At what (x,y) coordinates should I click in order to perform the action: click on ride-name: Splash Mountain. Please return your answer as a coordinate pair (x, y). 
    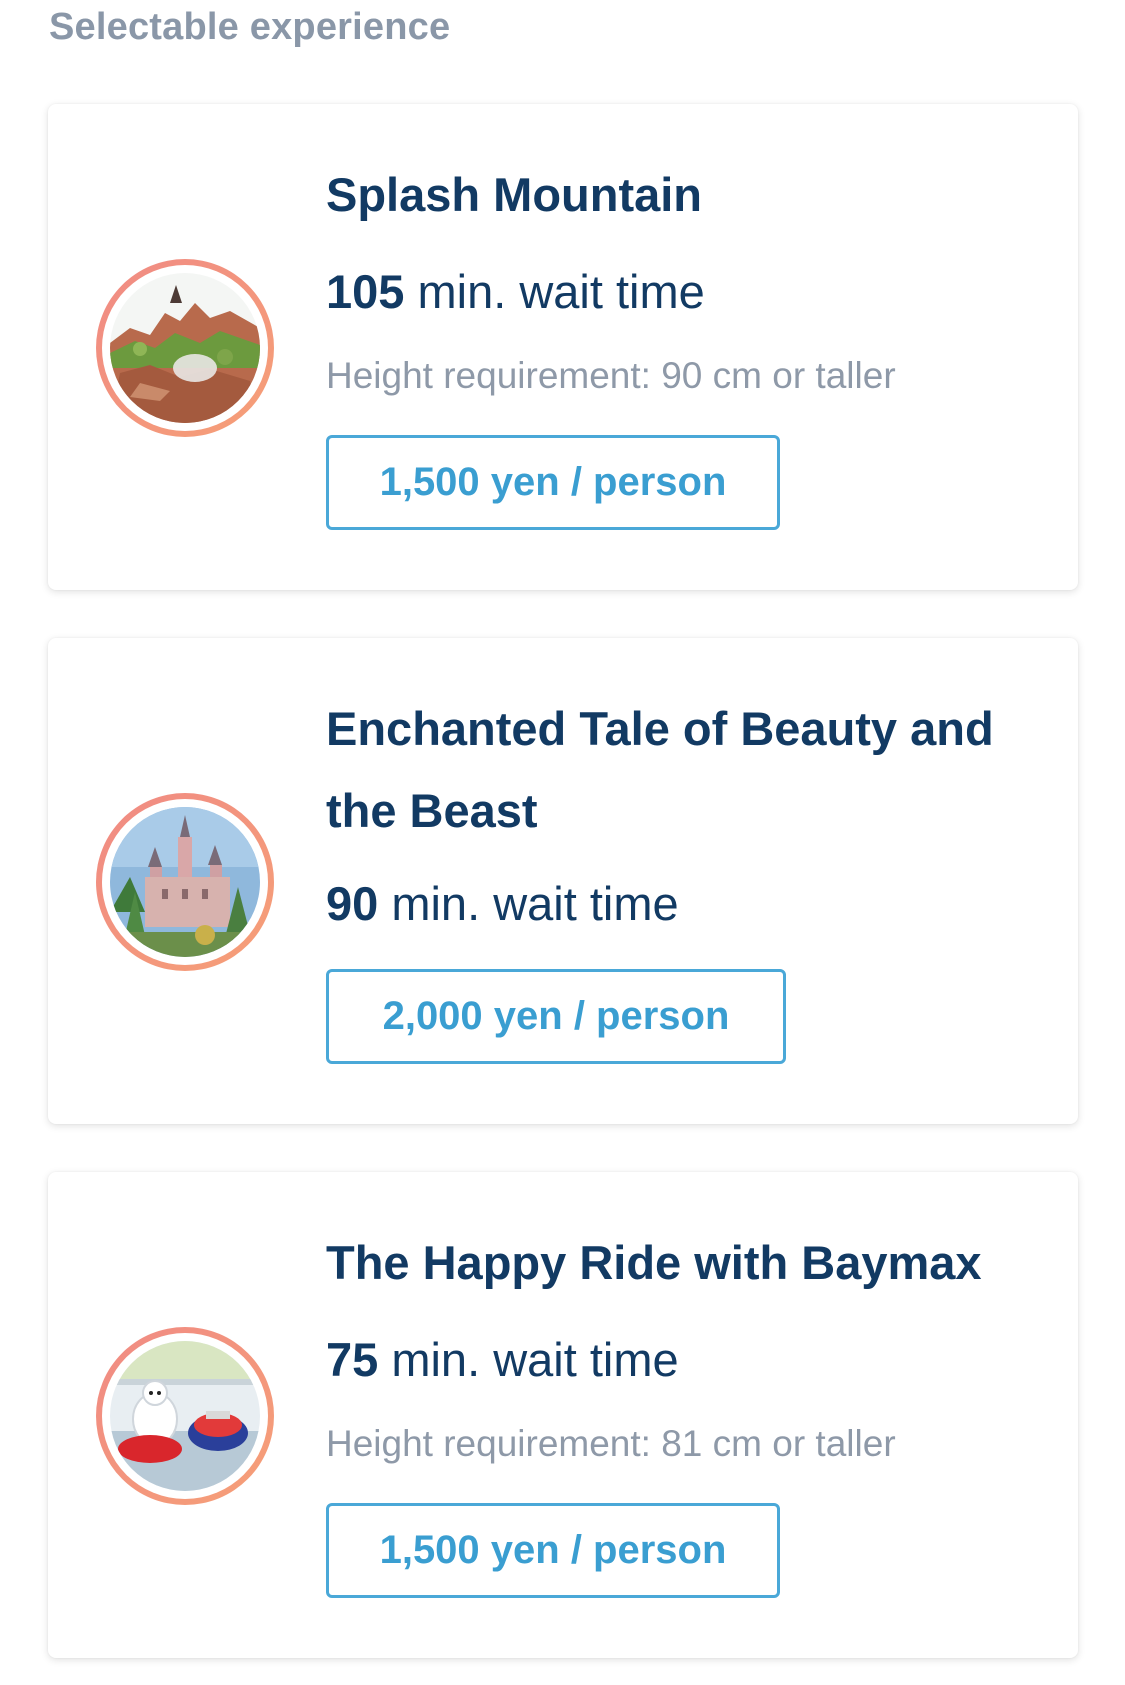
    Looking at the image, I should click on (514, 194).